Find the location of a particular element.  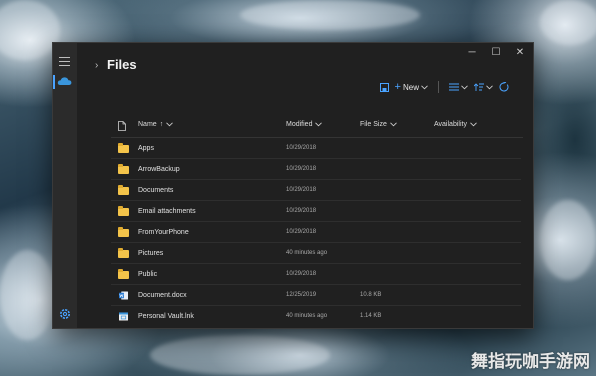

document-icon is located at coordinates (122, 126).